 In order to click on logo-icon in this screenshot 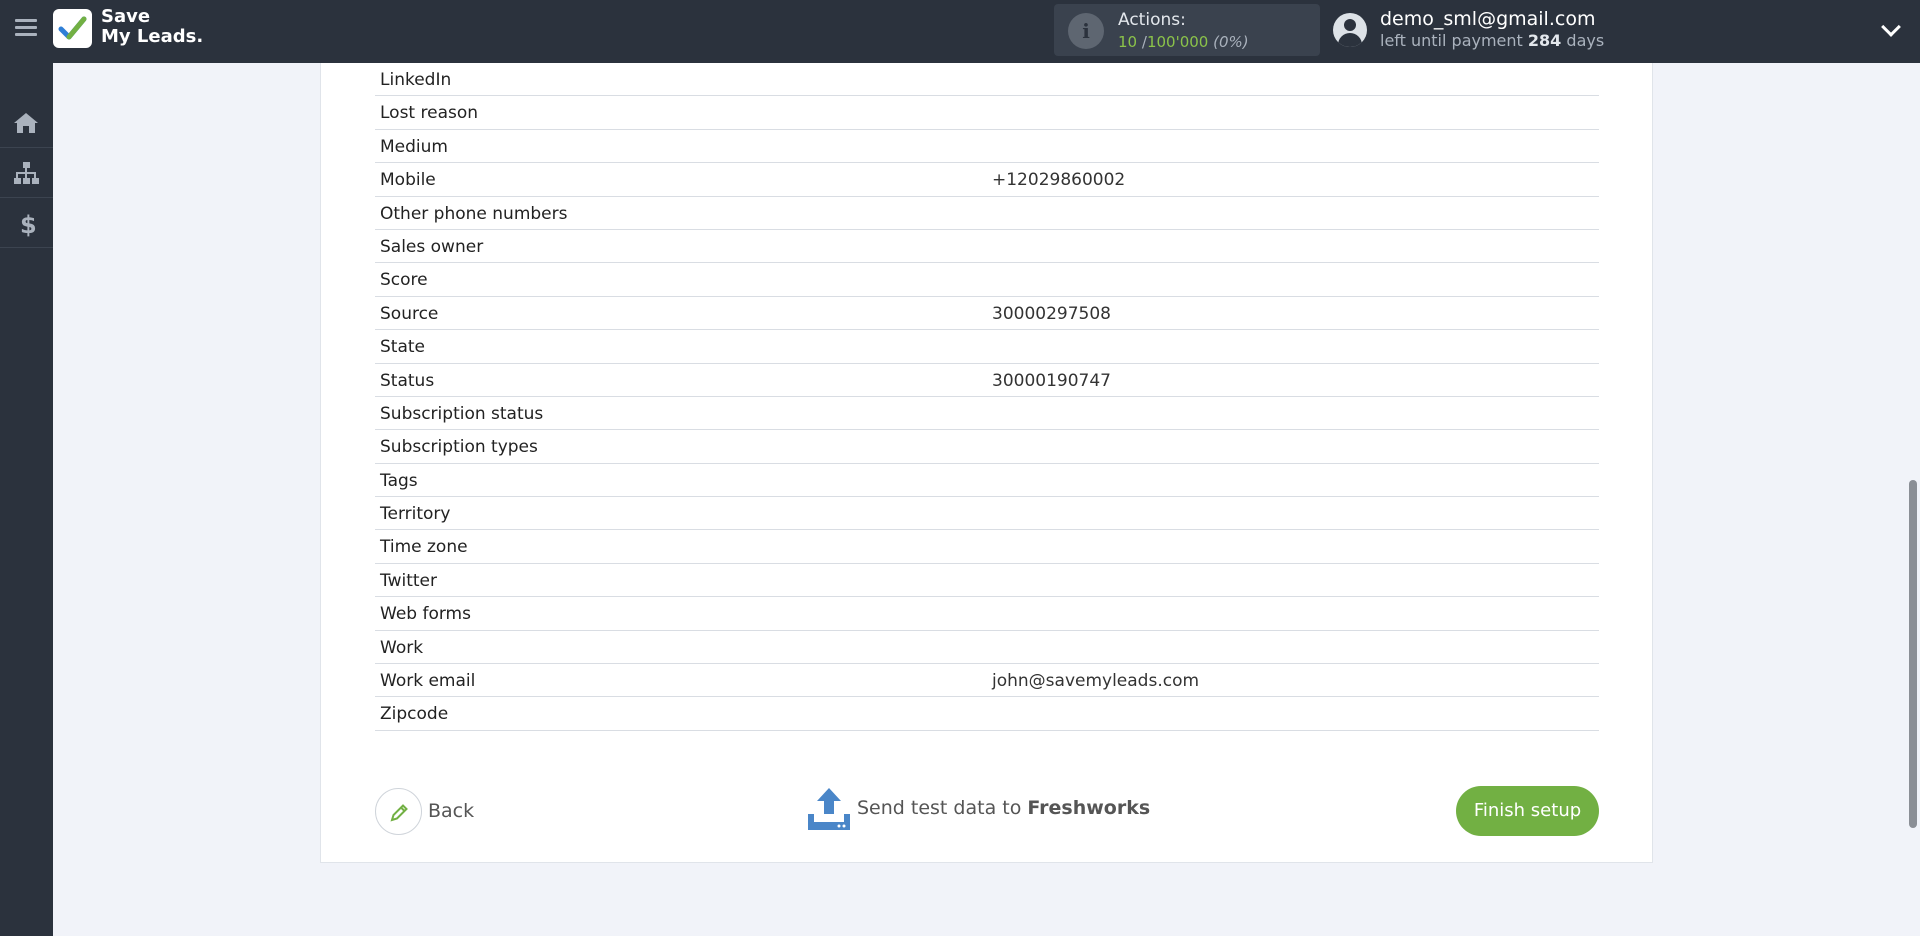, I will do `click(72, 28)`.